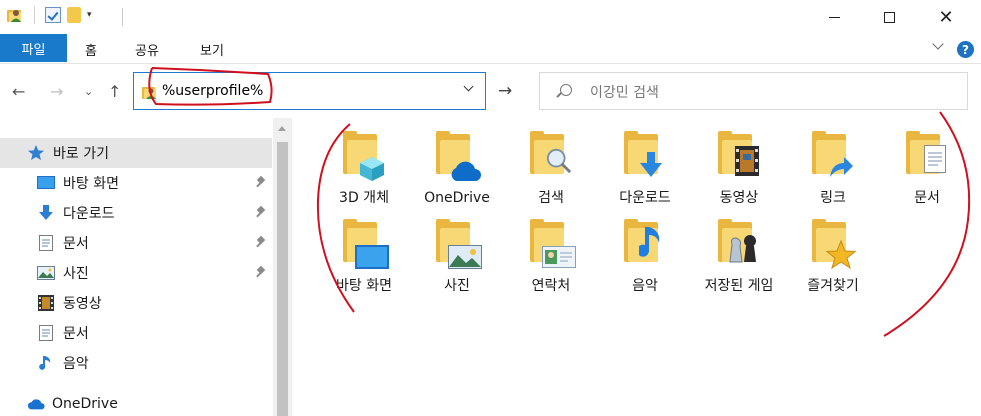  I want to click on contact-card-icon, so click(559, 257).